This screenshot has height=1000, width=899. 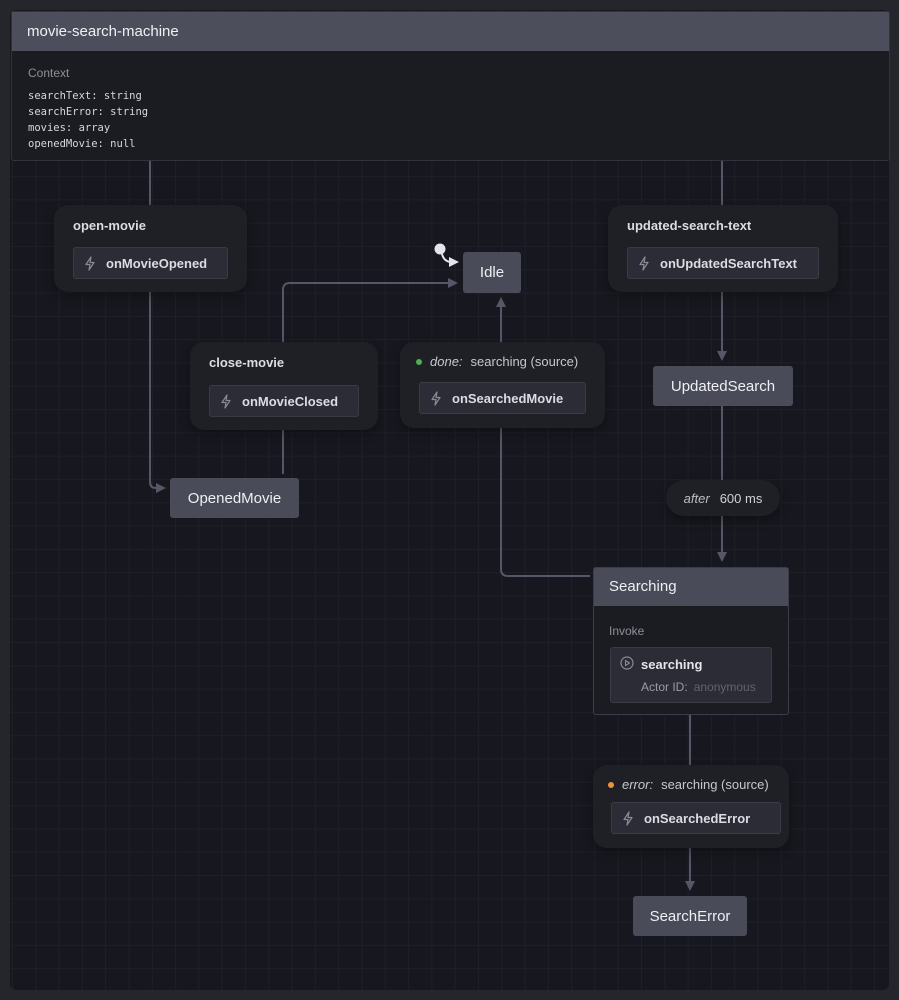 I want to click on invoke-actor: searching Actor ID: anonymous, so click(x=691, y=675).